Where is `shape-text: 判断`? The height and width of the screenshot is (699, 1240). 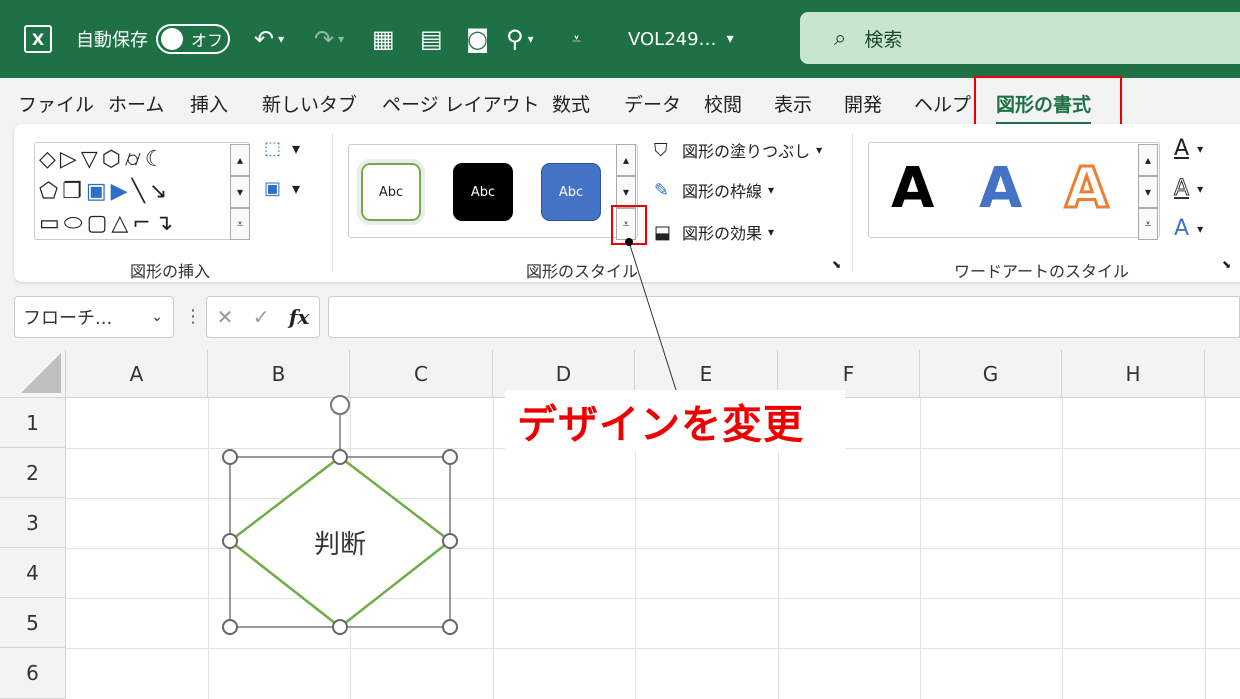 shape-text: 判断 is located at coordinates (339, 545).